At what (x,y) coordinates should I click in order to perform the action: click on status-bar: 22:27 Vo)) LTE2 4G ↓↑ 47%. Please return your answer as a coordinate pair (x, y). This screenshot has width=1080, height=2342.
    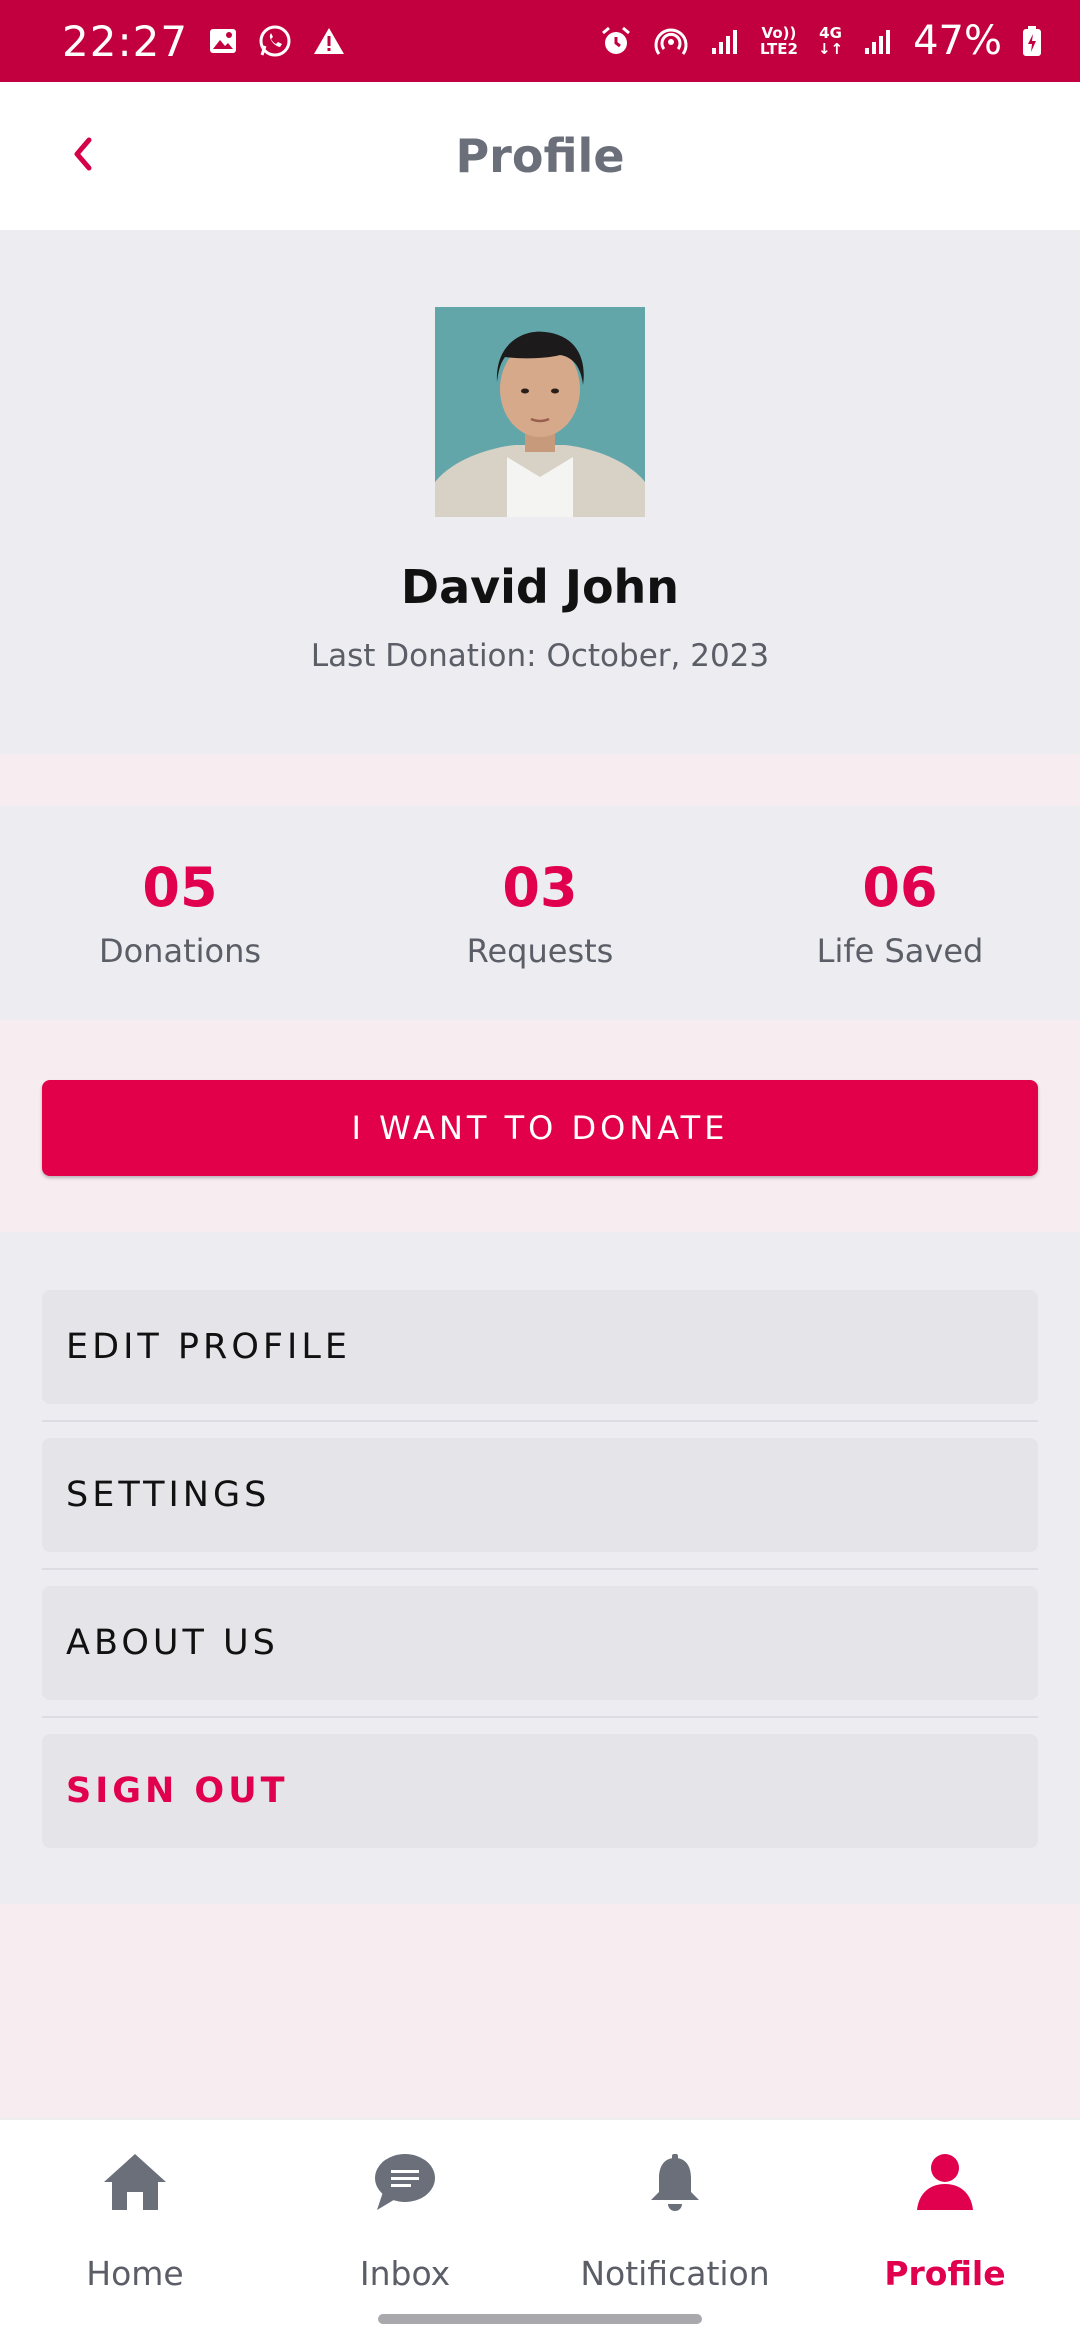
    Looking at the image, I should click on (540, 41).